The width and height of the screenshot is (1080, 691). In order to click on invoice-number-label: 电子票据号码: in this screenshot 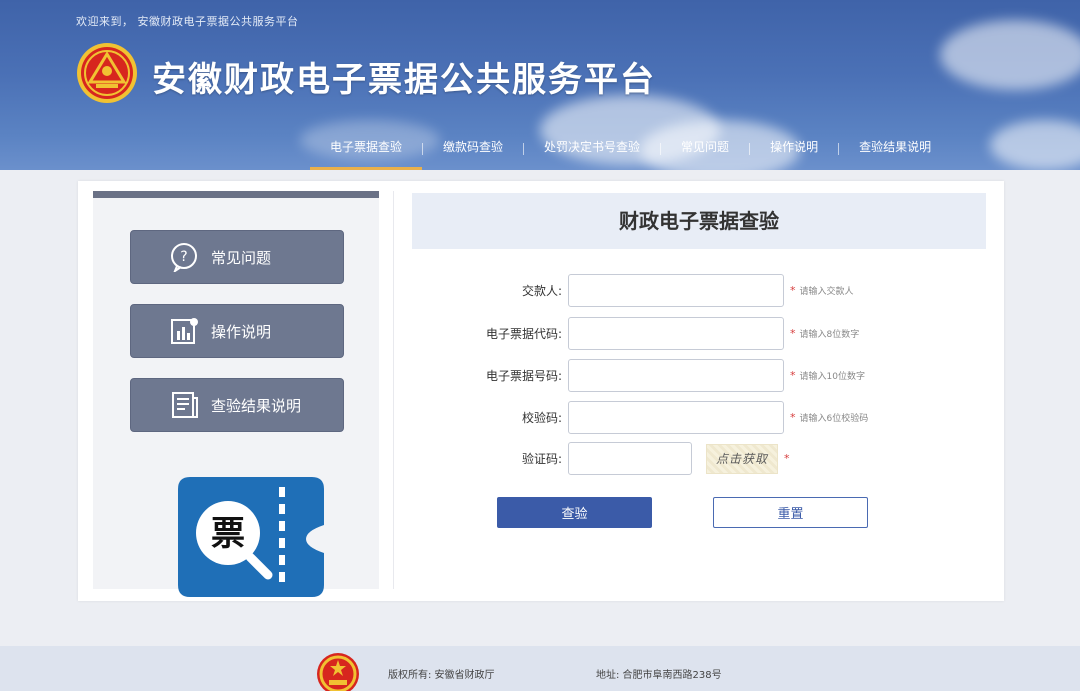, I will do `click(523, 376)`.